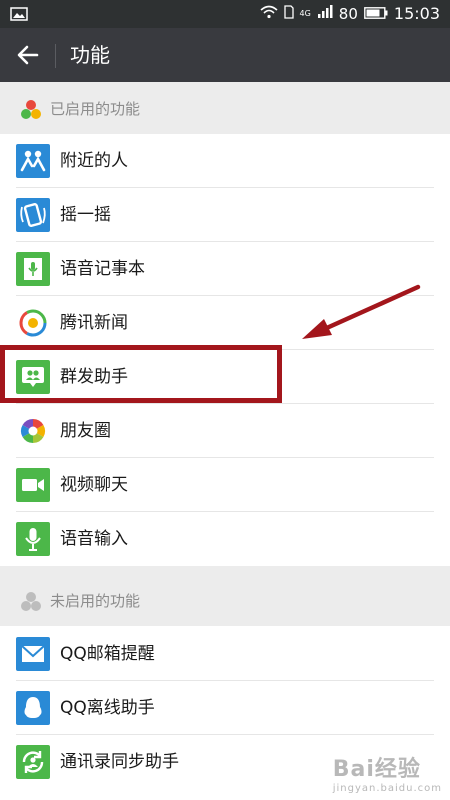 The height and width of the screenshot is (800, 450). What do you see at coordinates (225, 215) in the screenshot?
I see `feature-item-shake: 摇一摇` at bounding box center [225, 215].